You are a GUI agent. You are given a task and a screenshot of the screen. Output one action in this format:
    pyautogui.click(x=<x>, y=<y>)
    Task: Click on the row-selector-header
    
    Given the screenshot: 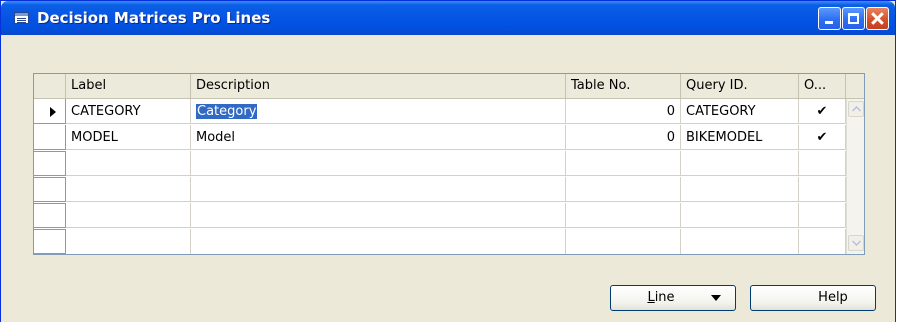 What is the action you would take?
    pyautogui.click(x=50, y=86)
    